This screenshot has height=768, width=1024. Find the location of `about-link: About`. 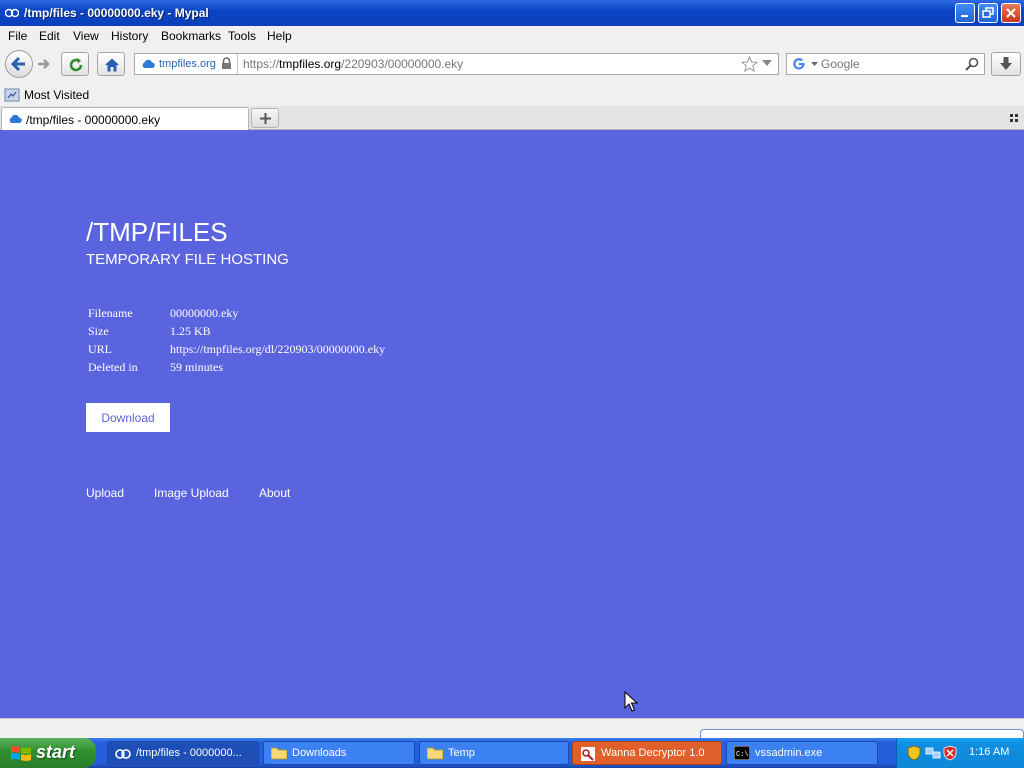

about-link: About is located at coordinates (274, 493).